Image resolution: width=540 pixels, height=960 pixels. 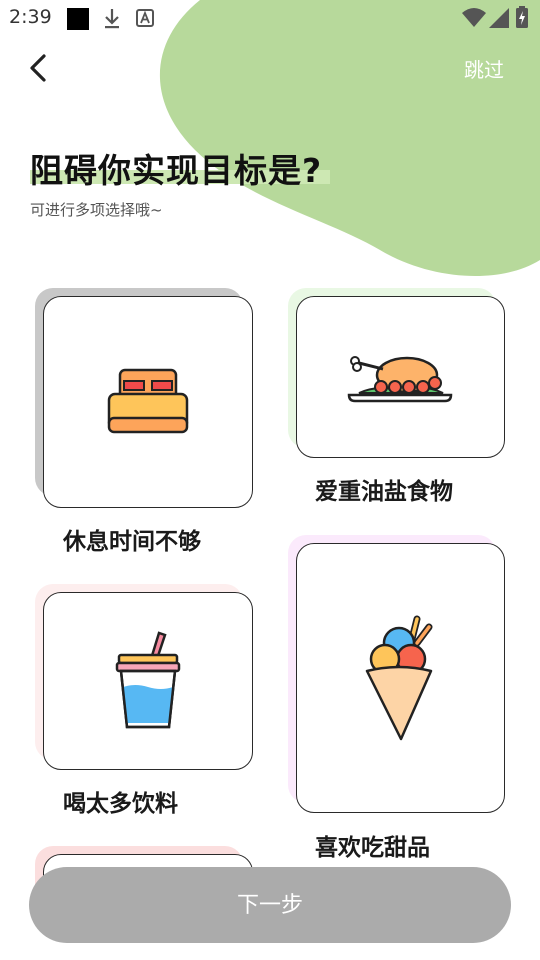 I want to click on signal-icon, so click(x=499, y=20).